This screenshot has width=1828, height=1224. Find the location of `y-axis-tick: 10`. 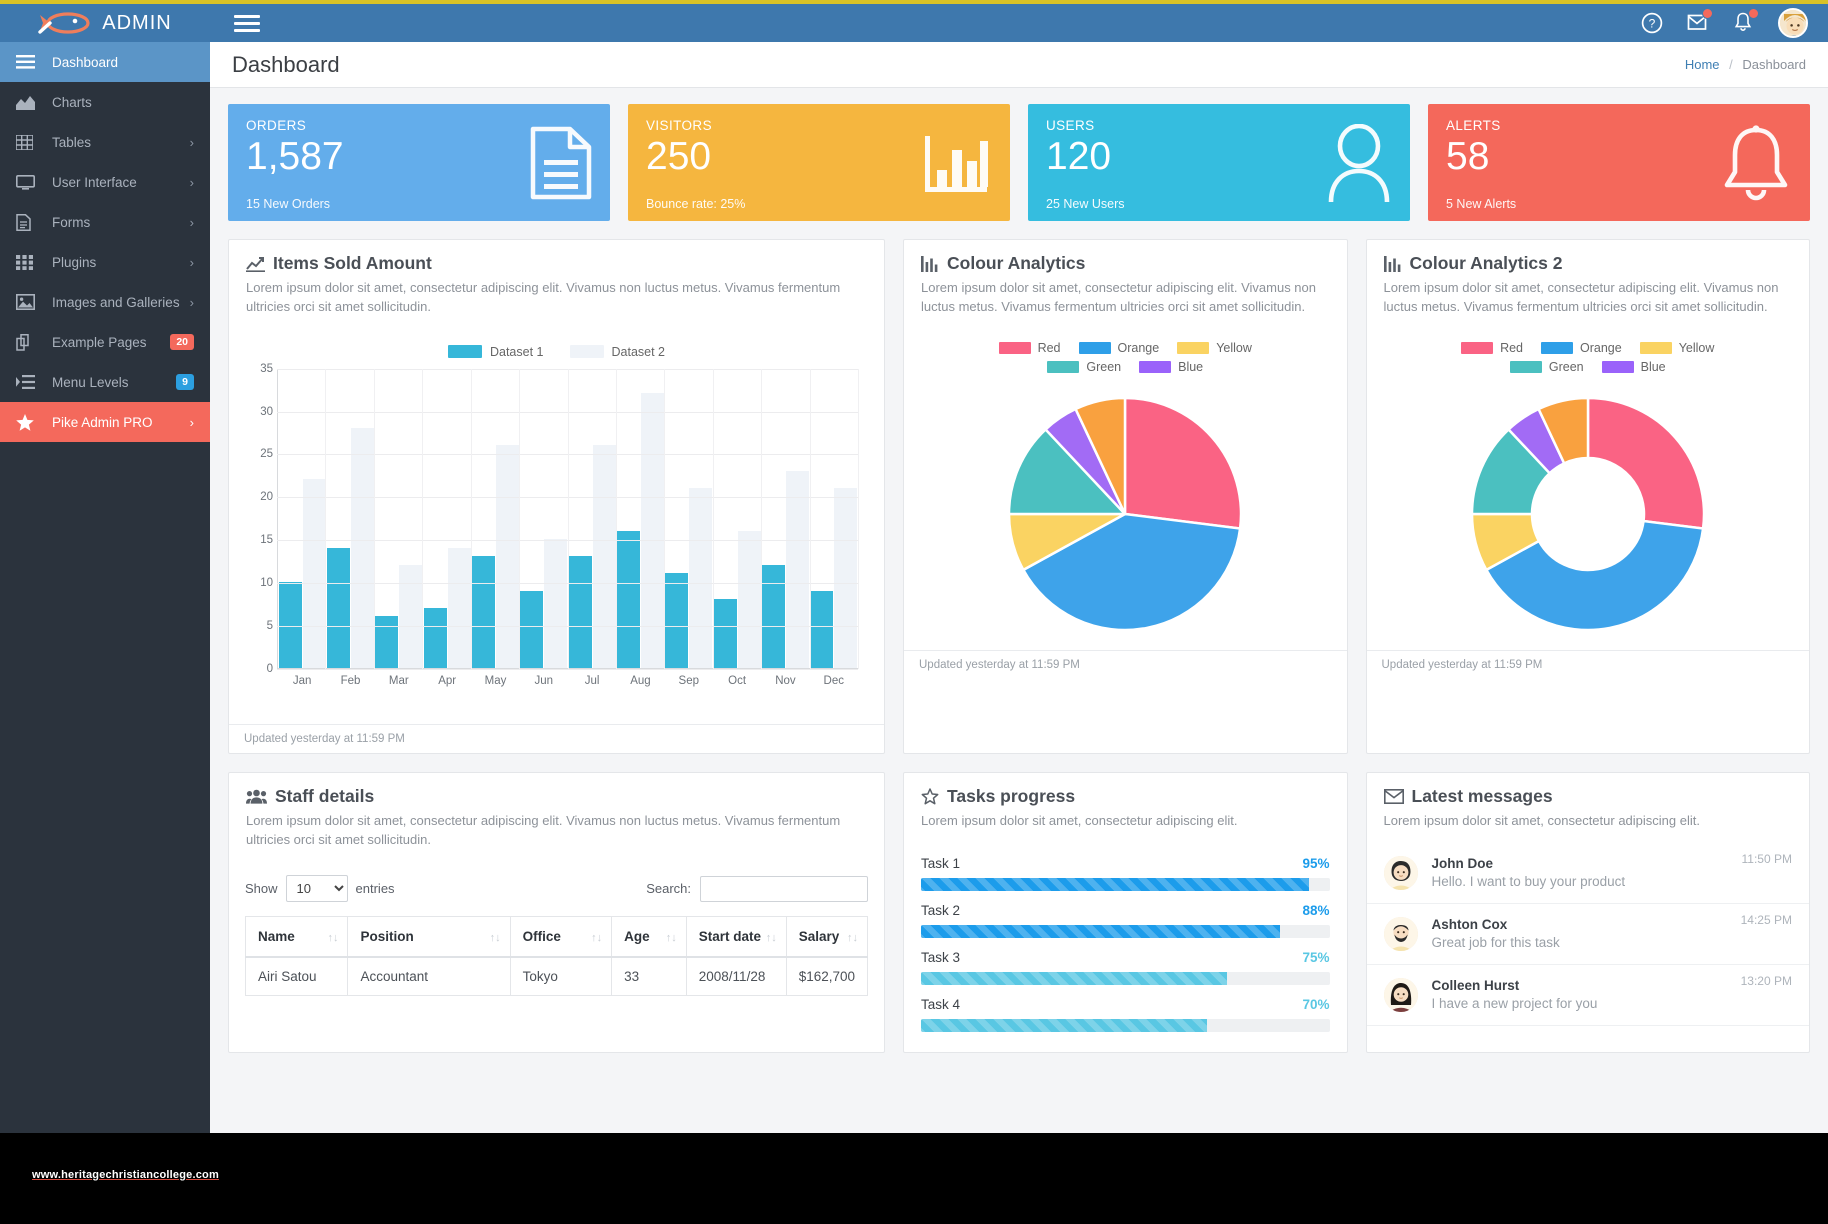

y-axis-tick: 10 is located at coordinates (266, 582).